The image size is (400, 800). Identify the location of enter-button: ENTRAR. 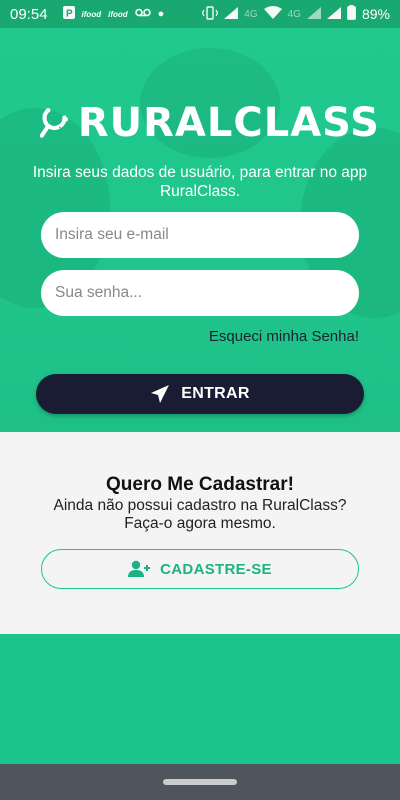
(200, 394).